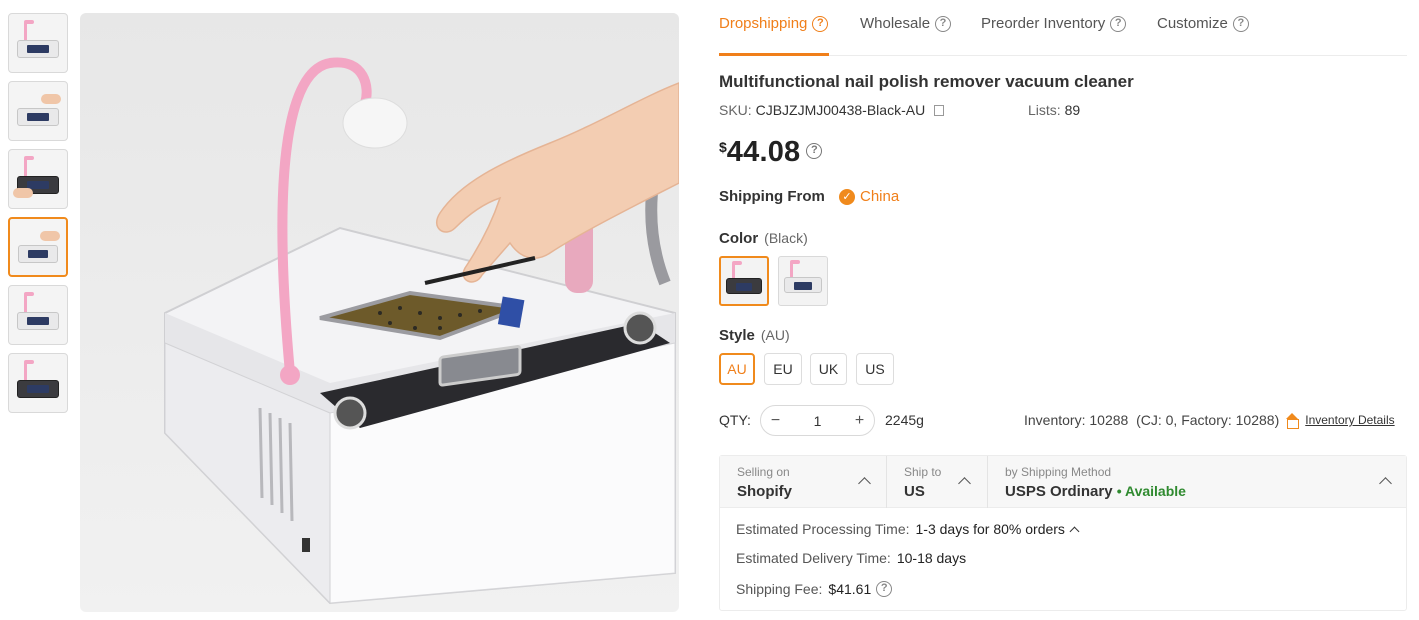  I want to click on qty-plus-button: +, so click(859, 421).